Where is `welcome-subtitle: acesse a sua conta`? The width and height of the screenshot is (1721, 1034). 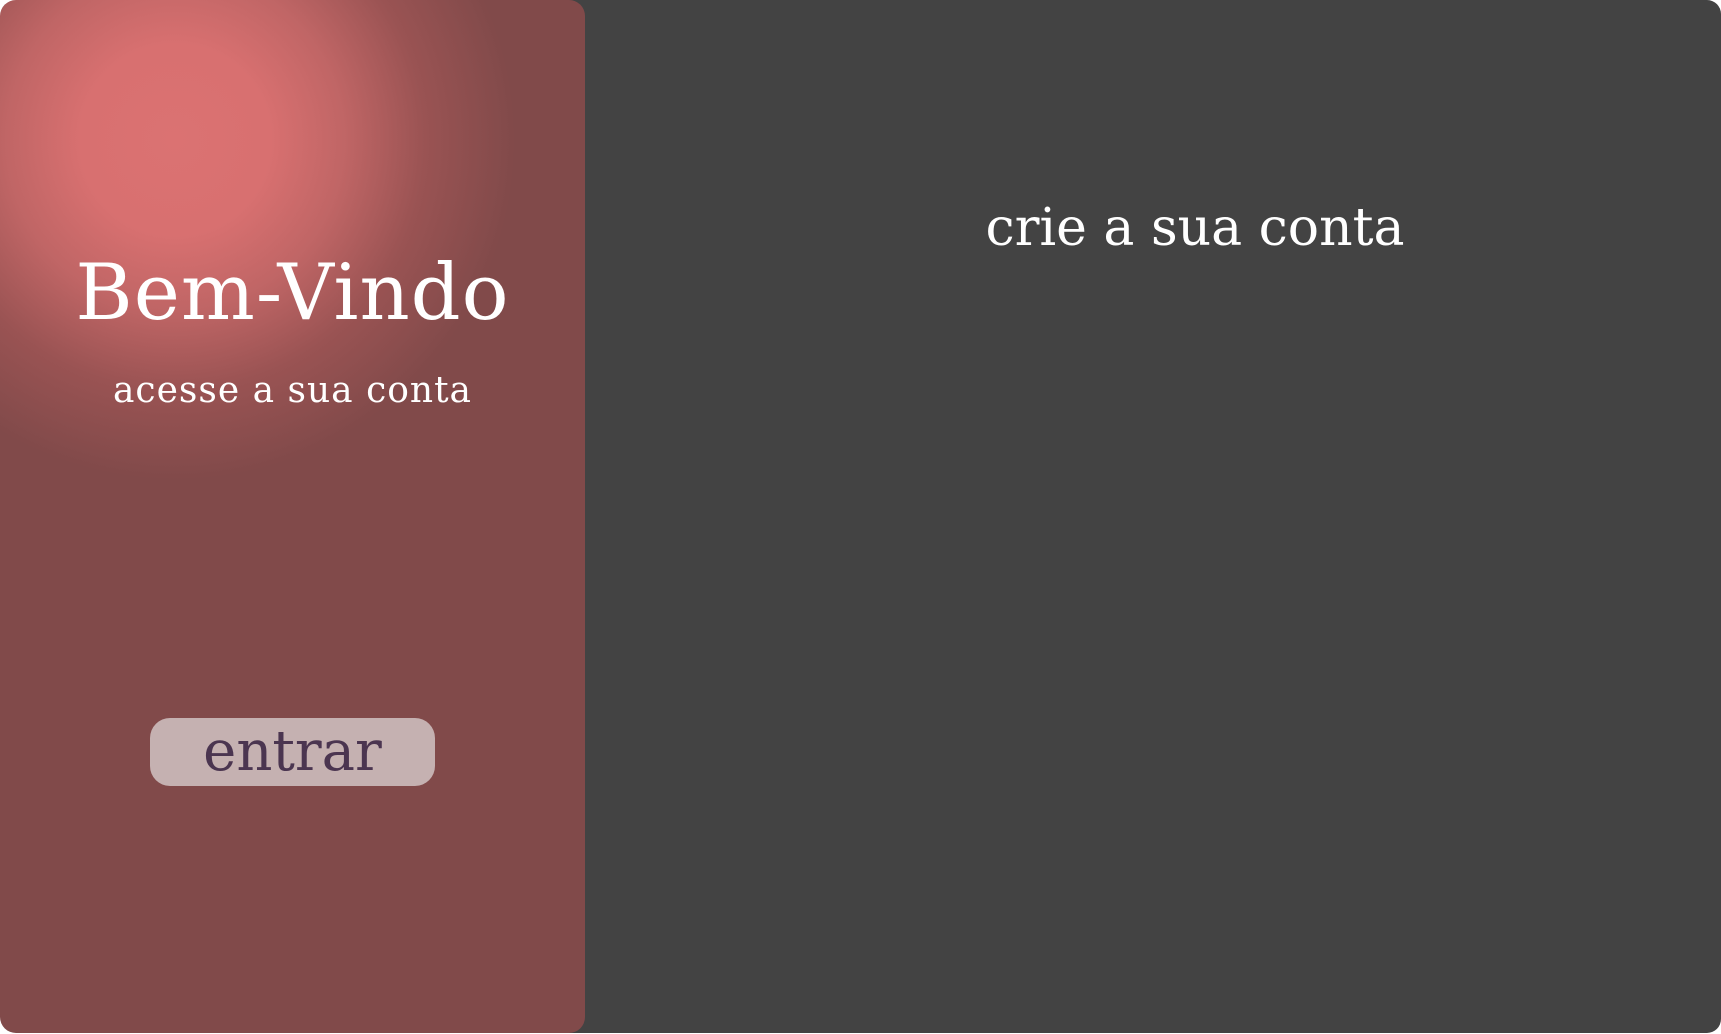
welcome-subtitle: acesse a sua conta is located at coordinates (292, 390).